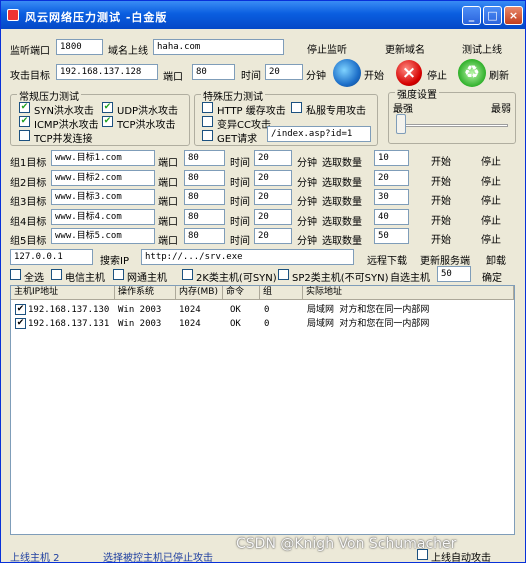  Describe the element at coordinates (437, 74) in the screenshot. I see `stop-button: 停止` at that location.